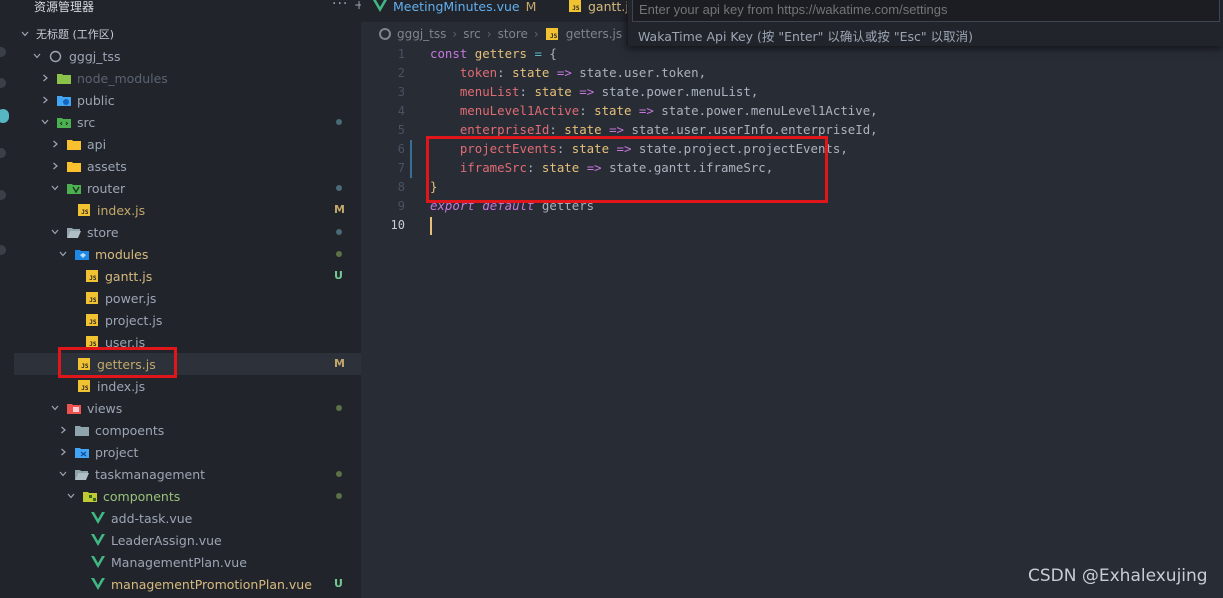 The image size is (1223, 598). Describe the element at coordinates (187, 78) in the screenshot. I see `tree-item-node_modules: node_modules` at that location.